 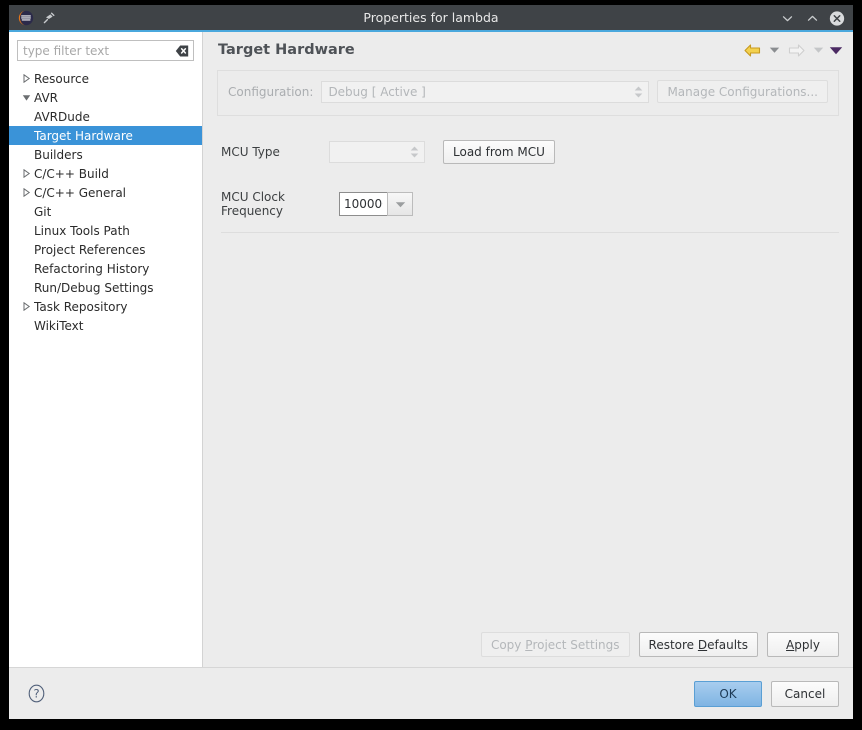 I want to click on title-bar-left, so click(x=32, y=18).